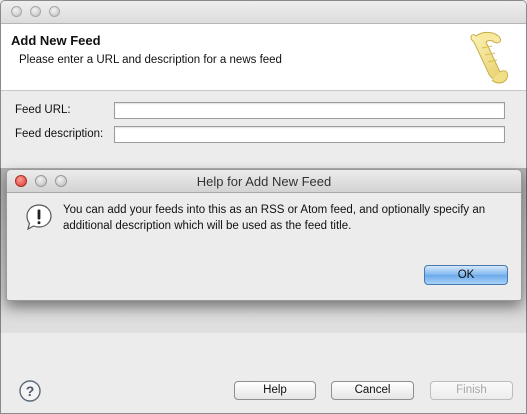 The height and width of the screenshot is (414, 527). I want to click on cancel-button: Cancel, so click(372, 390).